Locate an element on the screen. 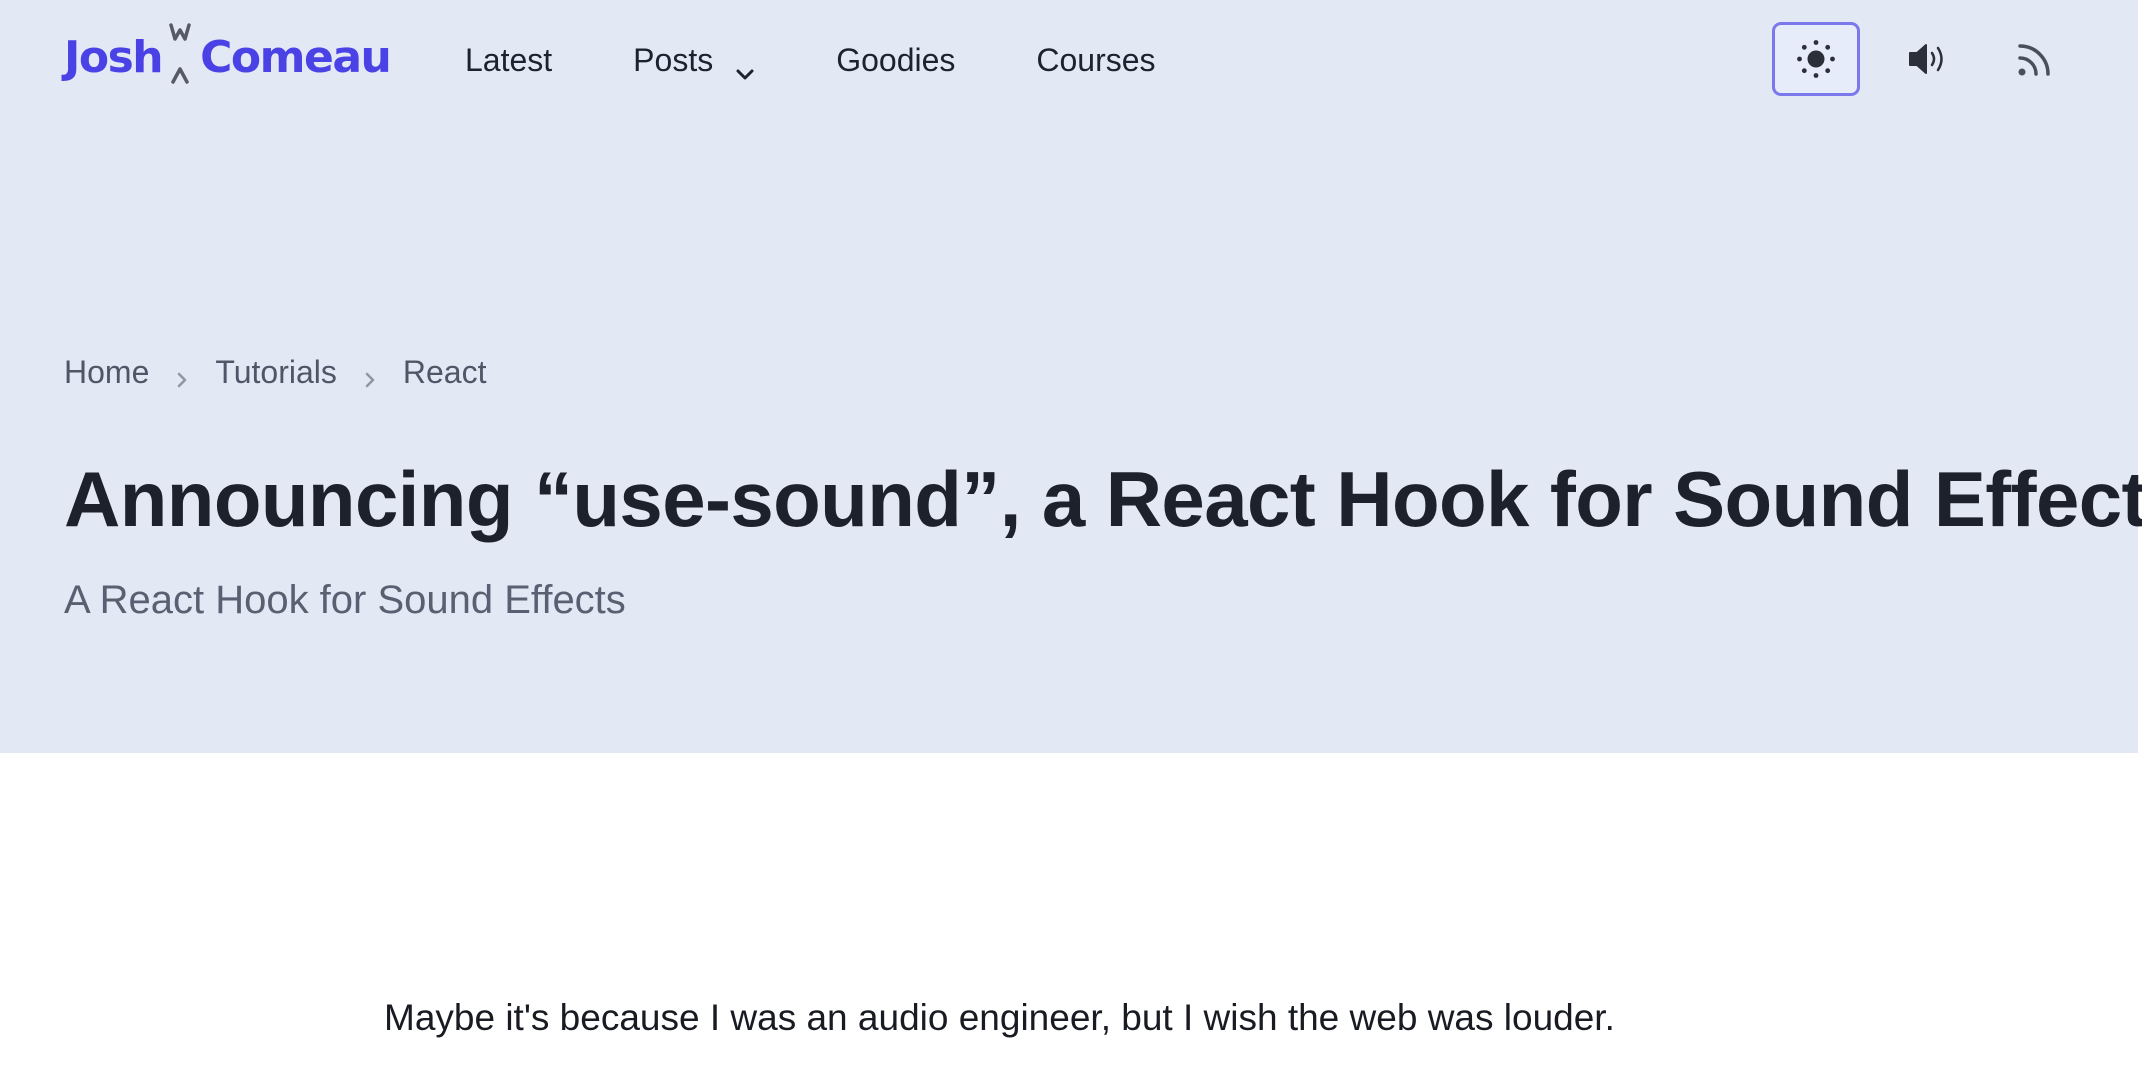 The height and width of the screenshot is (1090, 2142). nav-posts-label: Posts is located at coordinates (673, 59).